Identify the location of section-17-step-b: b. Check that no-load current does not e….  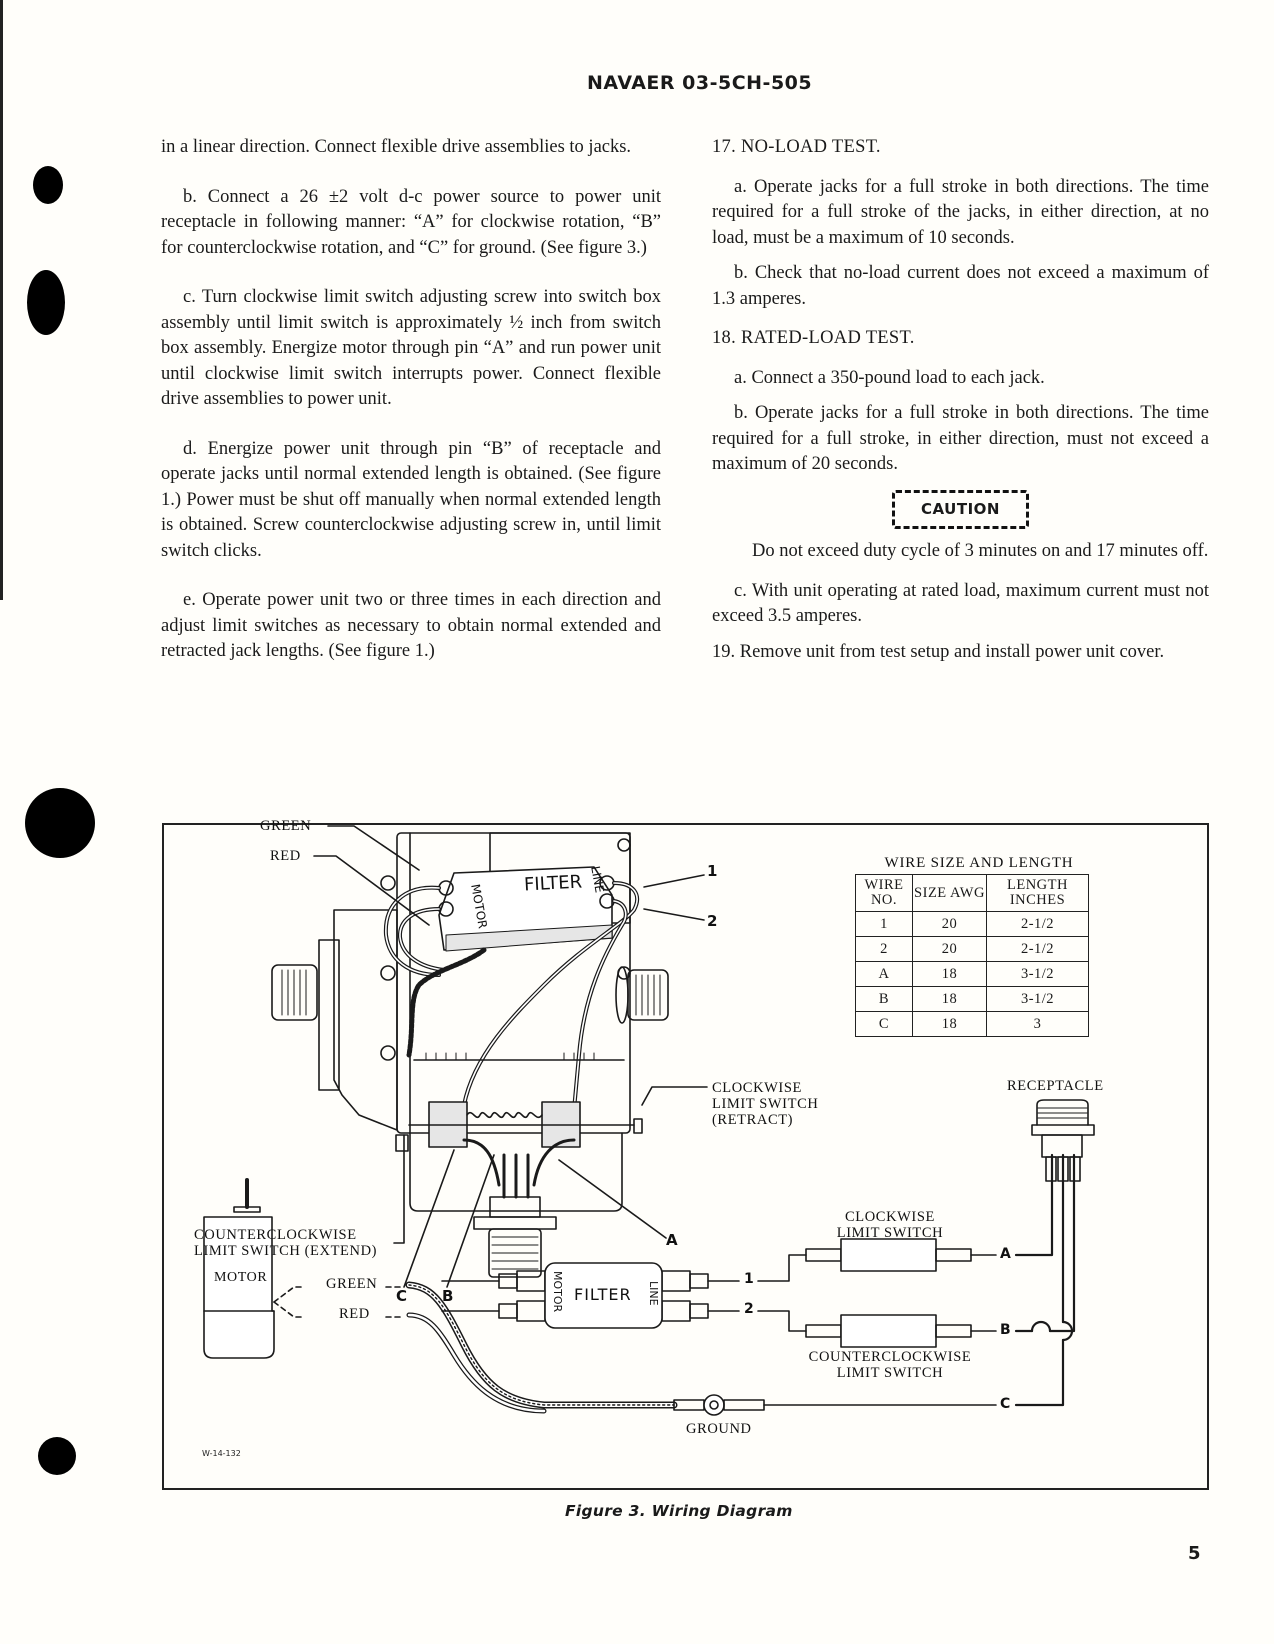
(960, 286).